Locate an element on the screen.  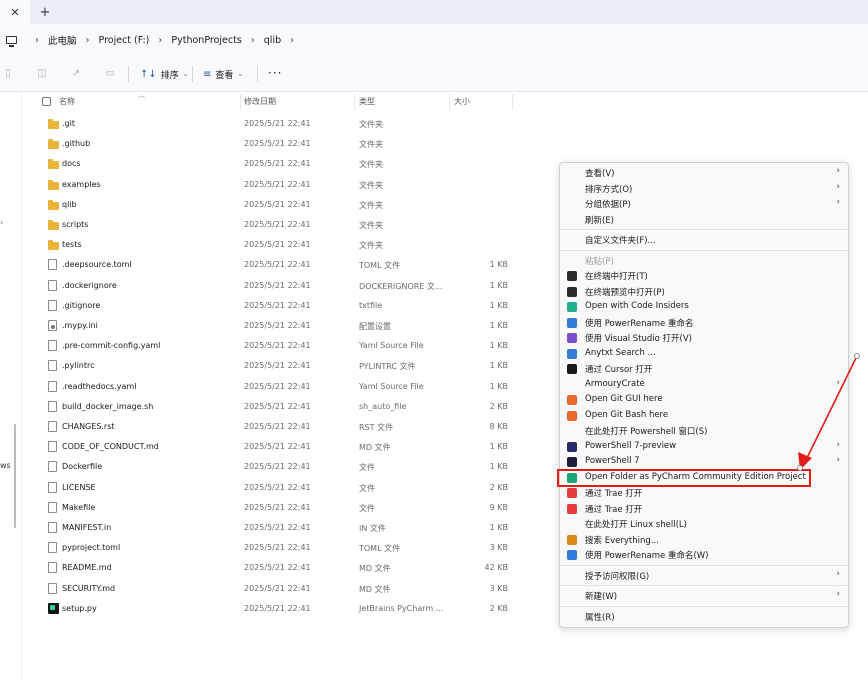
plus-icon: + is located at coordinates (45, 12).